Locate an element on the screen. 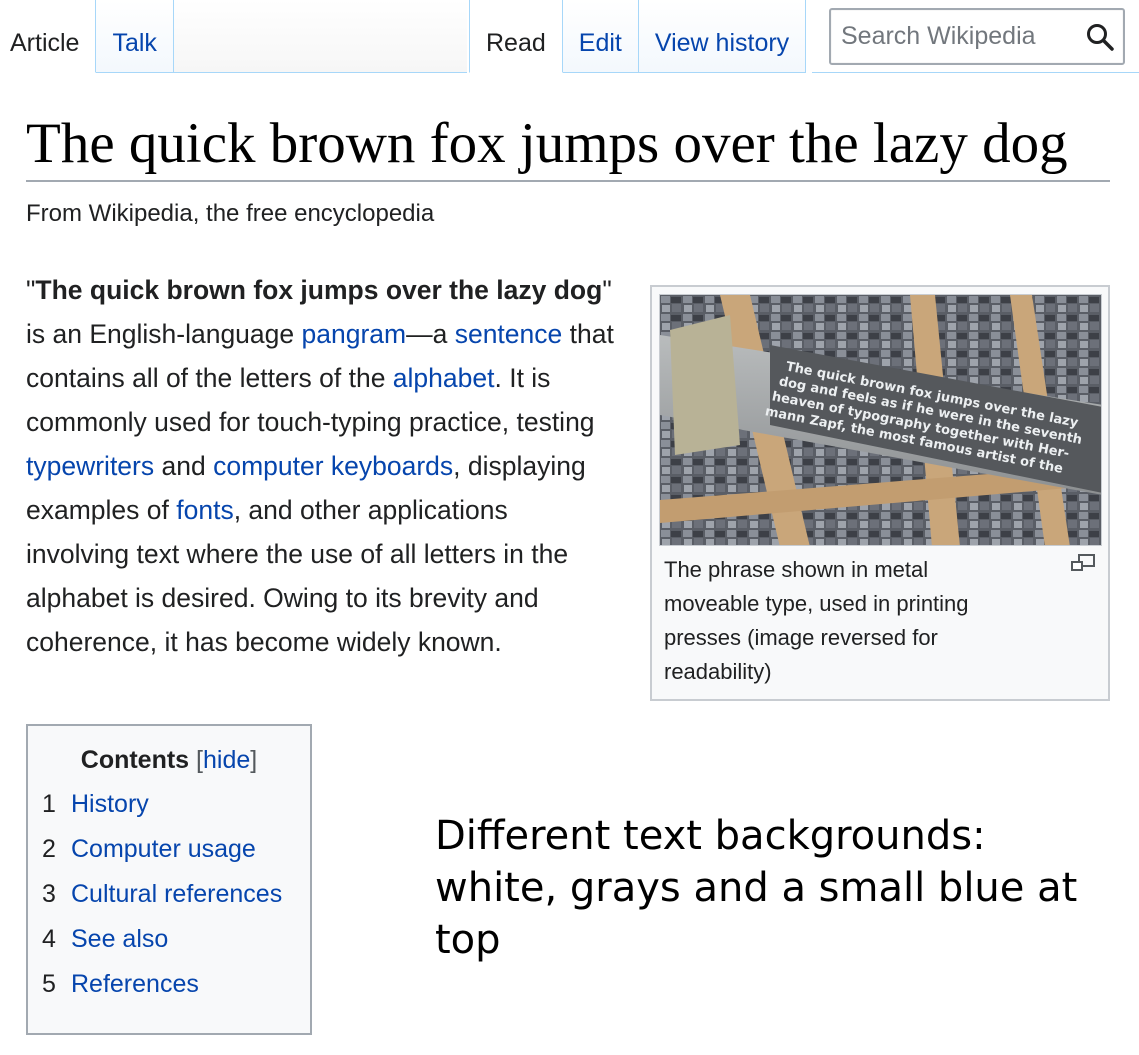 The width and height of the screenshot is (1139, 1055). search-input is located at coordinates (955, 36).